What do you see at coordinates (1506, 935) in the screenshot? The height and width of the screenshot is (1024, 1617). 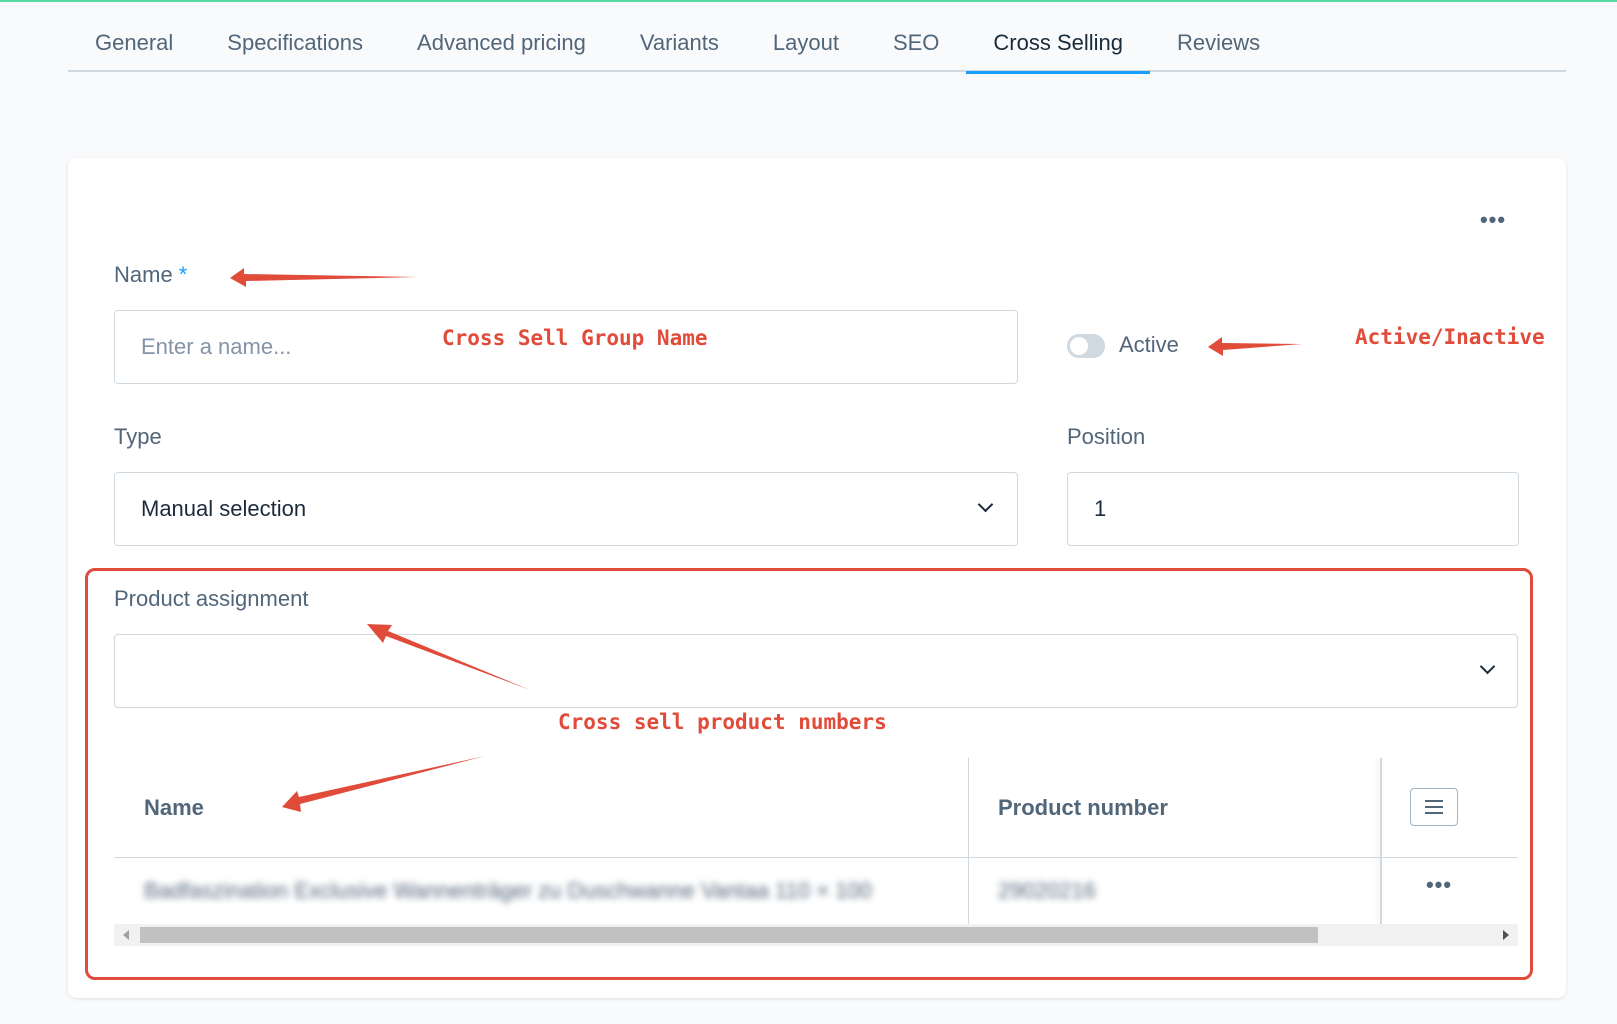 I see `scroll-right-icon` at bounding box center [1506, 935].